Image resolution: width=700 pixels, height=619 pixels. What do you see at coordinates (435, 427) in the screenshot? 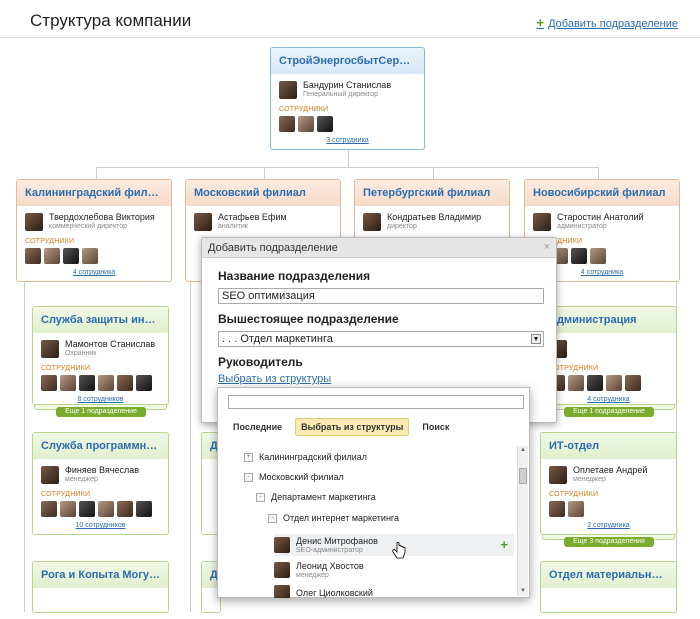
I see `tab-search: Поиск` at bounding box center [435, 427].